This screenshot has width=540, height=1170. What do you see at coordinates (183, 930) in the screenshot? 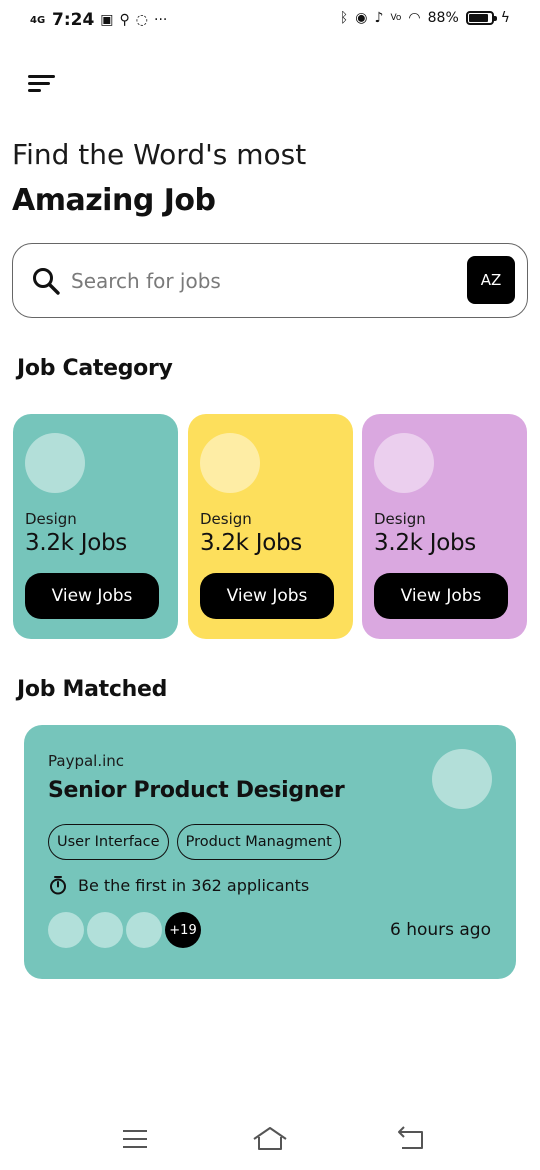
I see `more-applicants-badge: +19` at bounding box center [183, 930].